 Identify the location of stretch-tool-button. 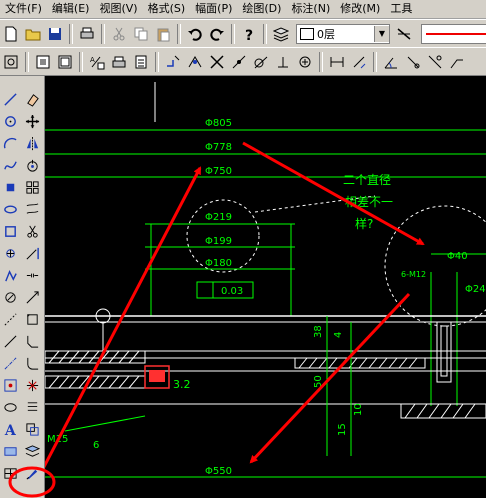
(32, 297).